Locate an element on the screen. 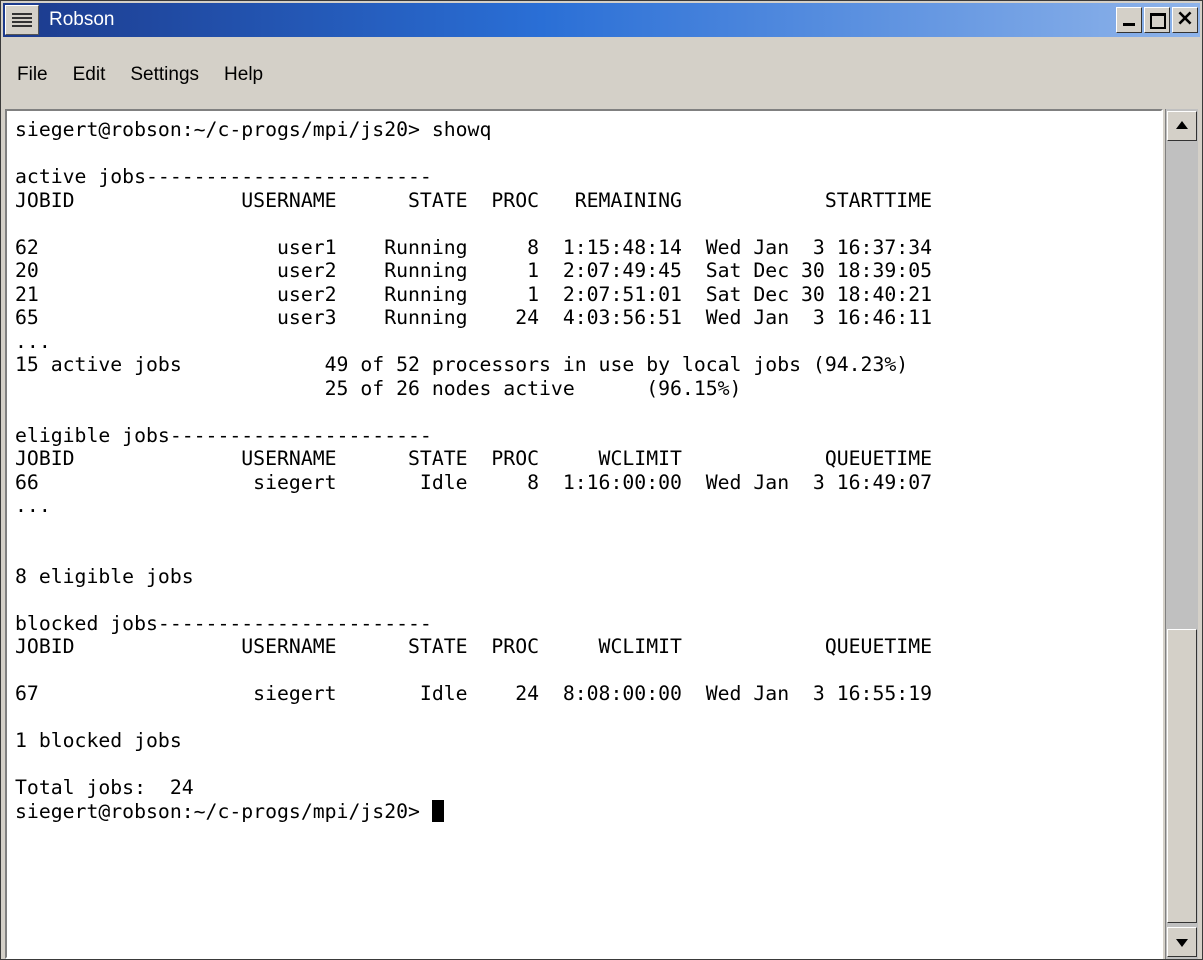 The height and width of the screenshot is (960, 1203). terminal-line: 25 of 26 nodes active (96.15%) is located at coordinates (378, 388).